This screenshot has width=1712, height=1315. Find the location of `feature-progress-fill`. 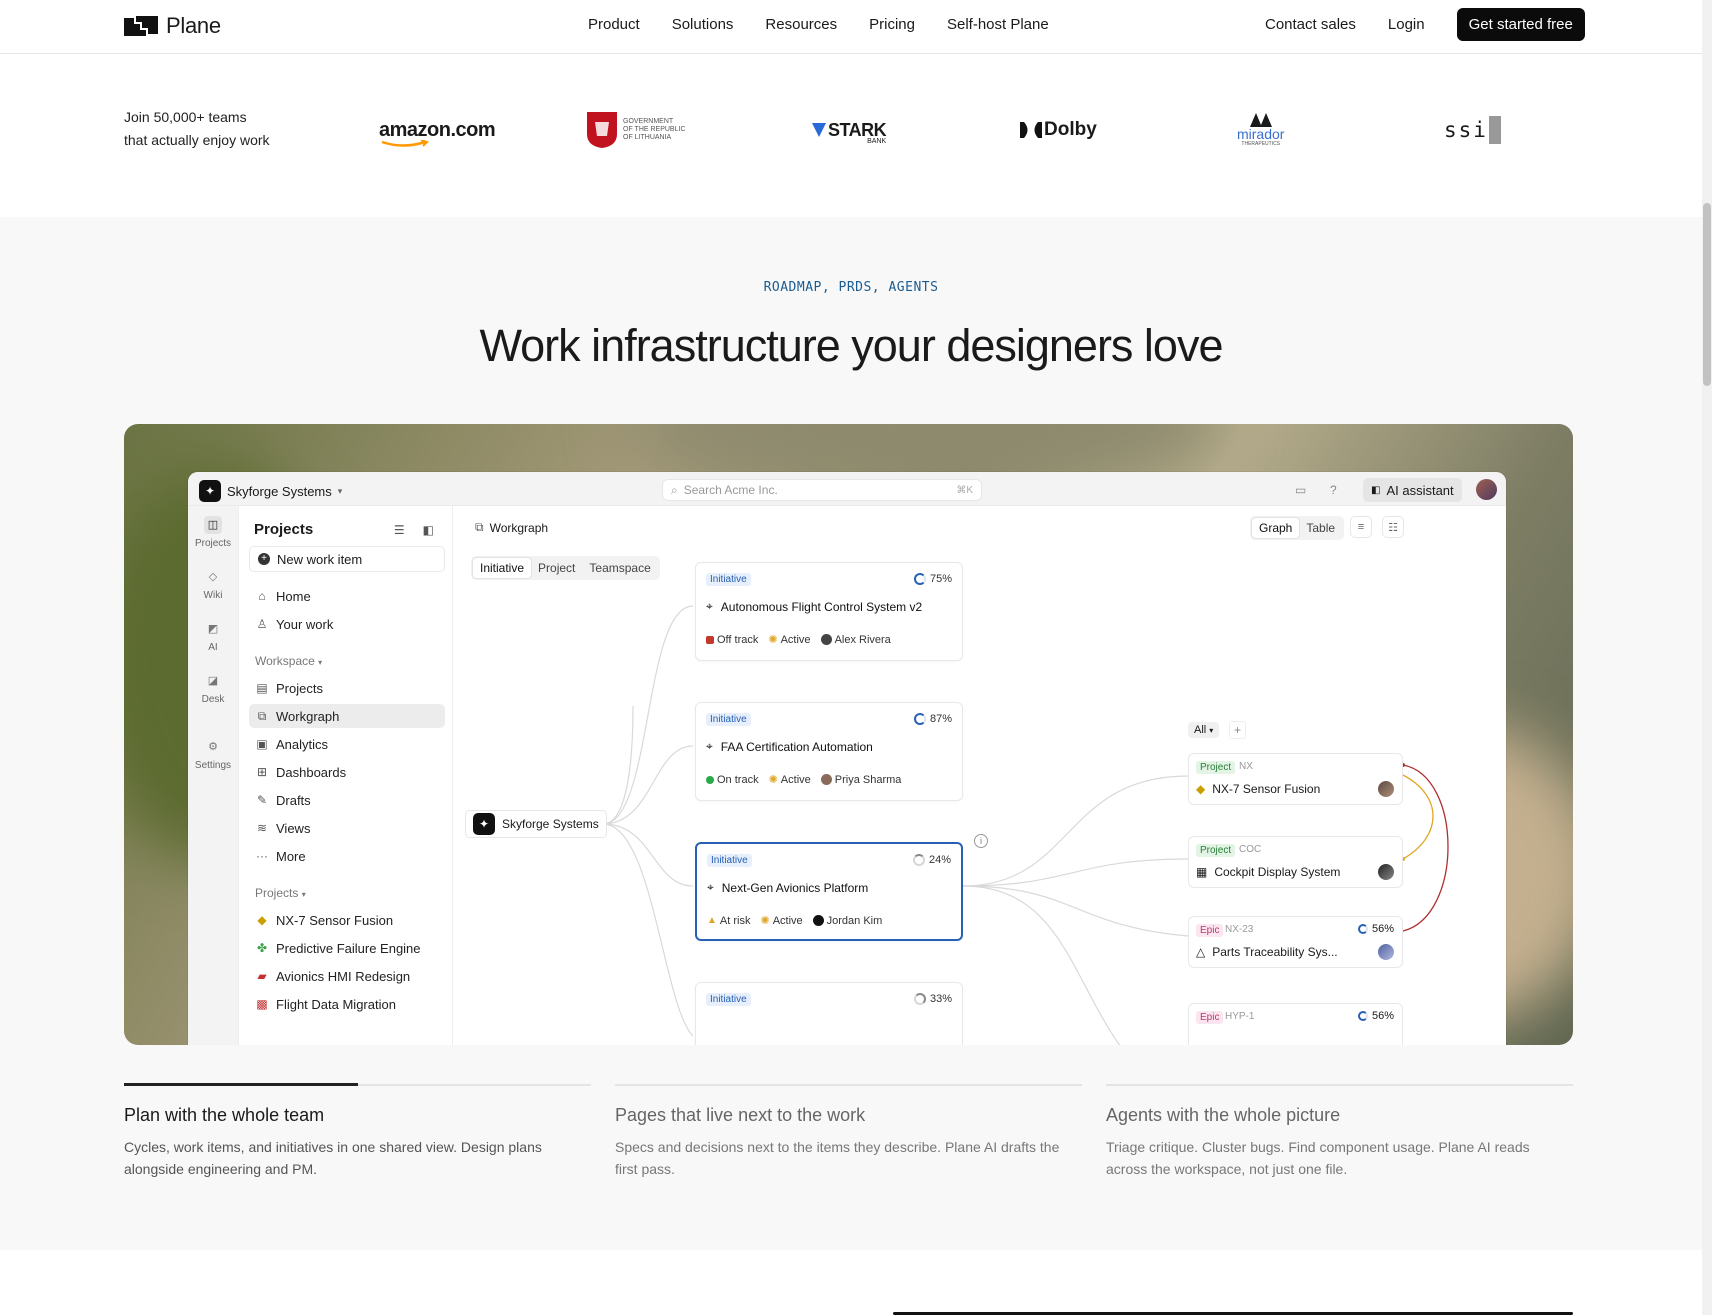

feature-progress-fill is located at coordinates (241, 1084).